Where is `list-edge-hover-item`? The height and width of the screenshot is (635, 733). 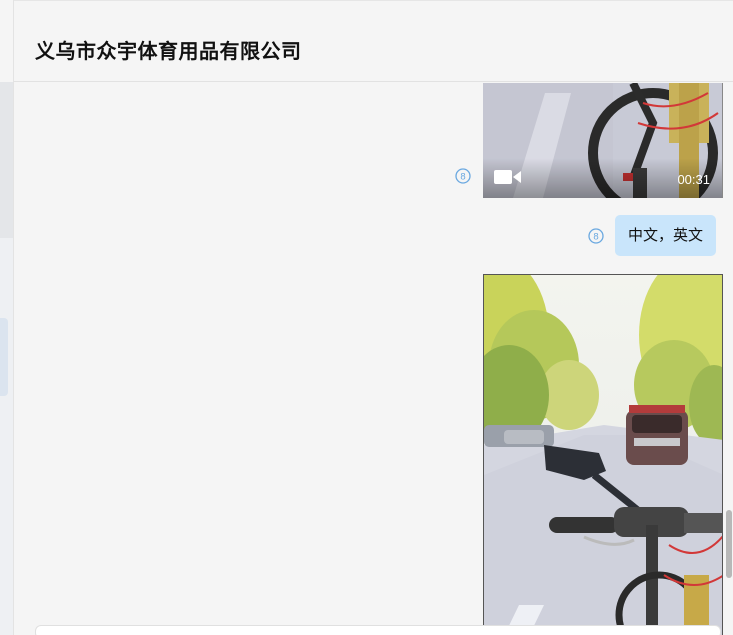 list-edge-hover-item is located at coordinates (6, 160).